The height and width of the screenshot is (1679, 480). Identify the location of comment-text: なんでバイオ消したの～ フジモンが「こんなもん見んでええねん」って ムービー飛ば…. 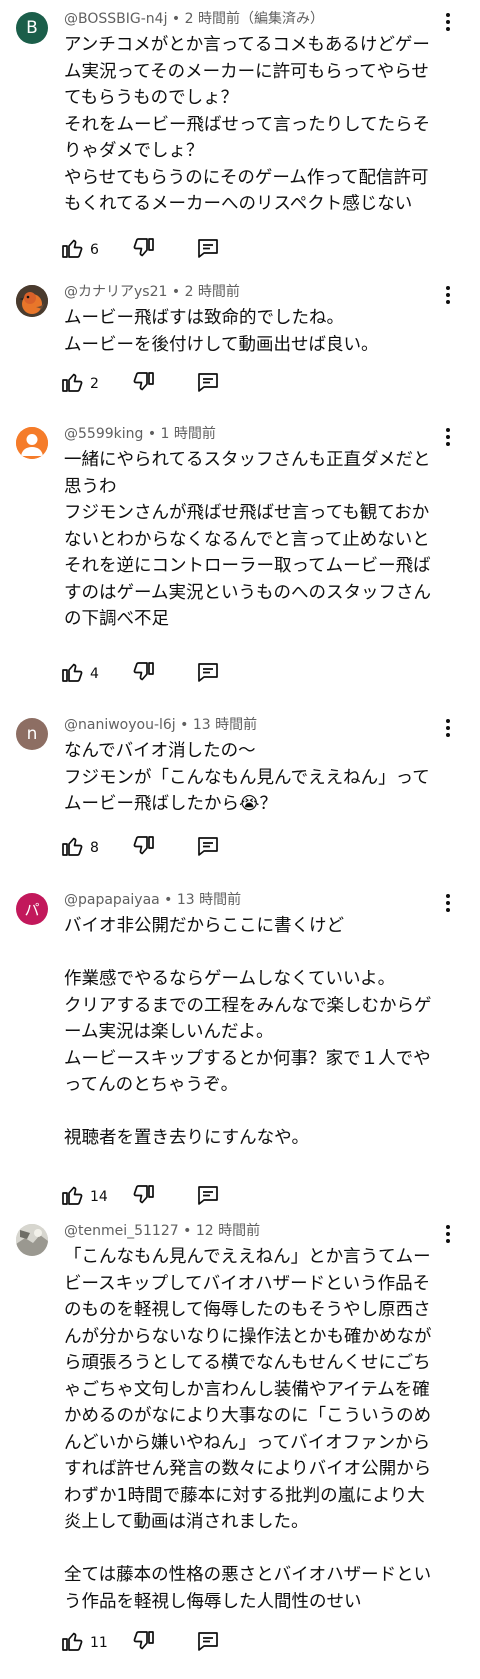
(247, 777).